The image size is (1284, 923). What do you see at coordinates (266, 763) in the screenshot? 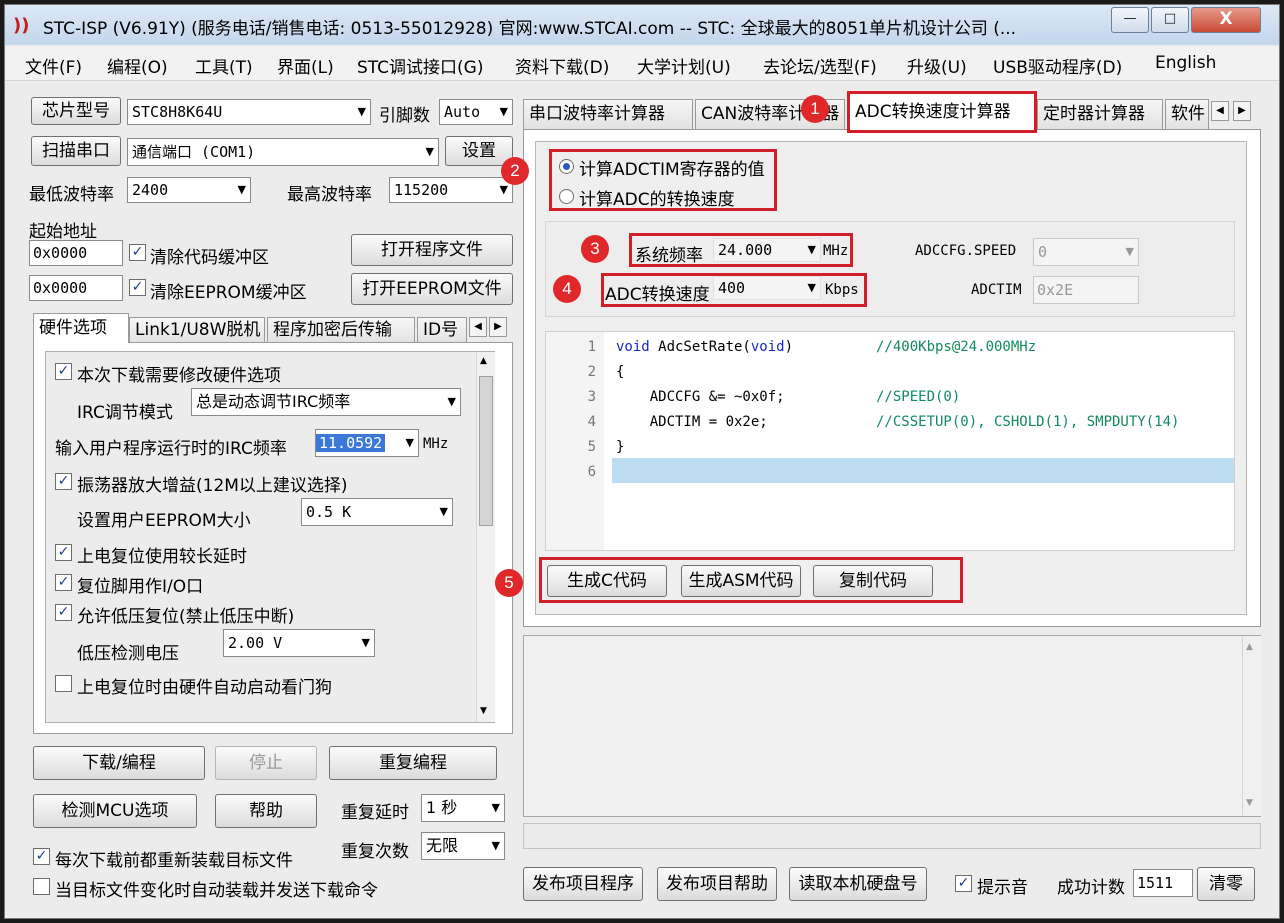
I see `stop-button: 停止` at bounding box center [266, 763].